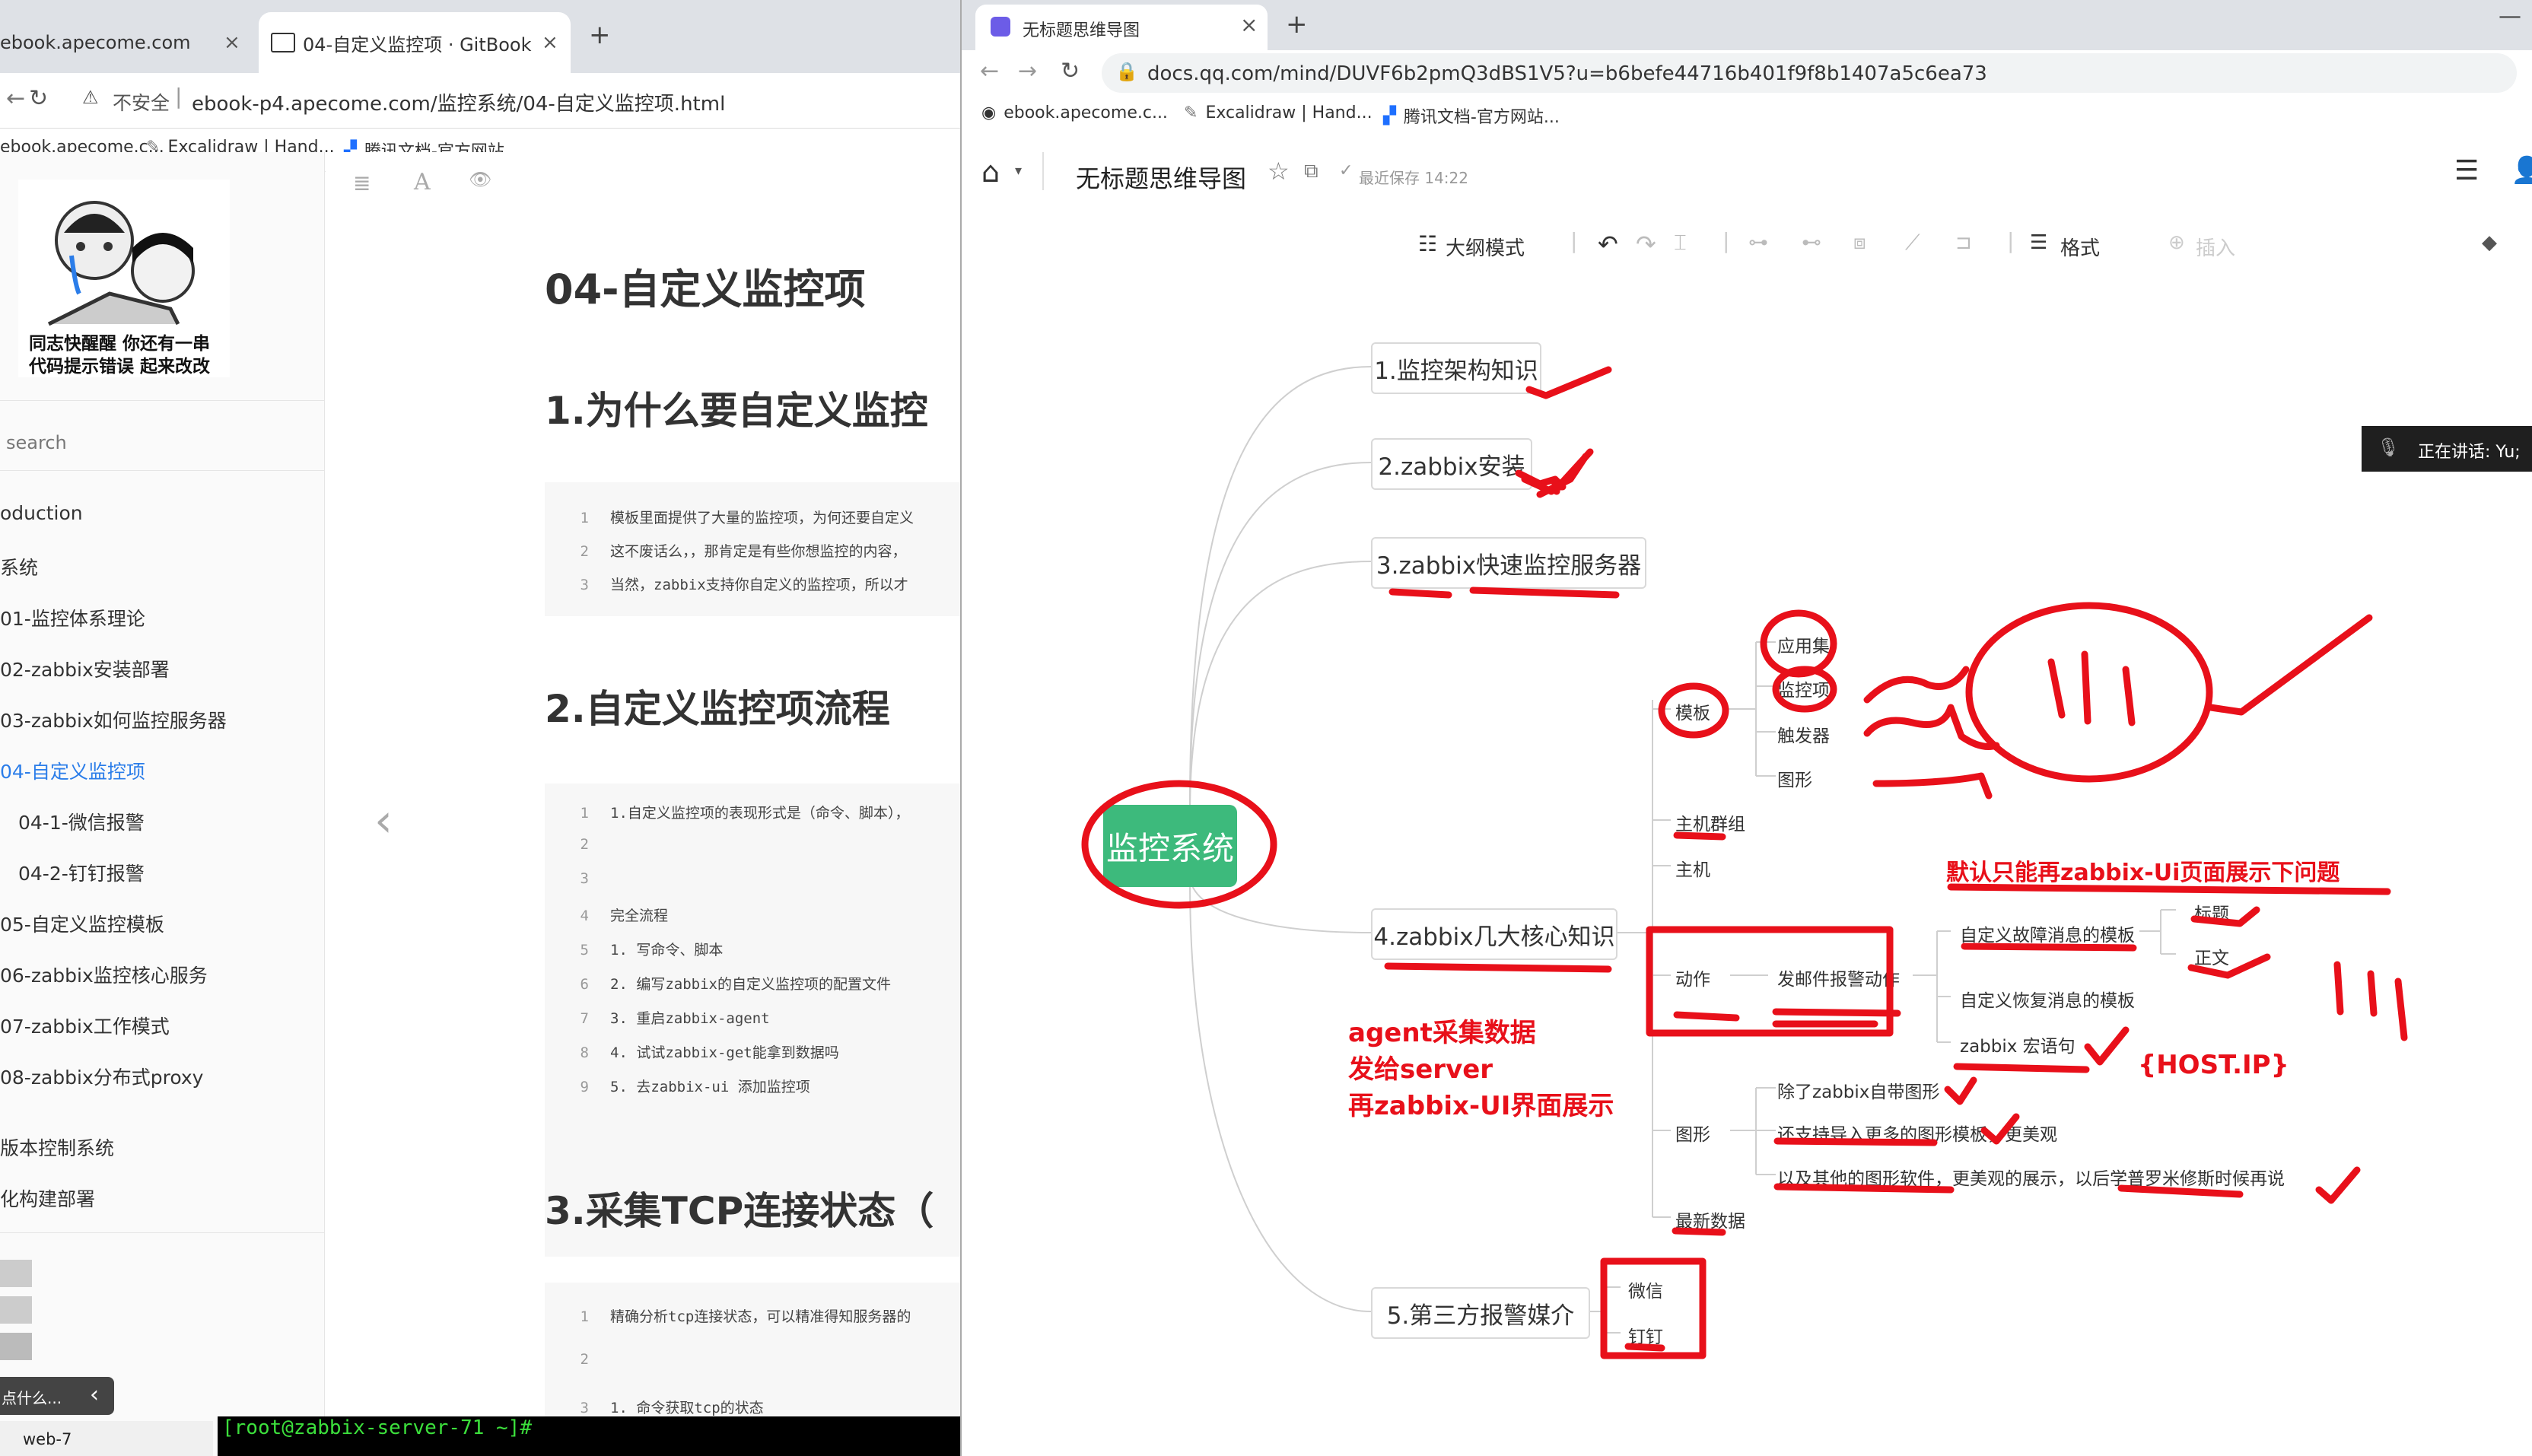 The width and height of the screenshot is (2532, 1456). I want to click on help-widget: 点什么... ‹, so click(57, 1396).